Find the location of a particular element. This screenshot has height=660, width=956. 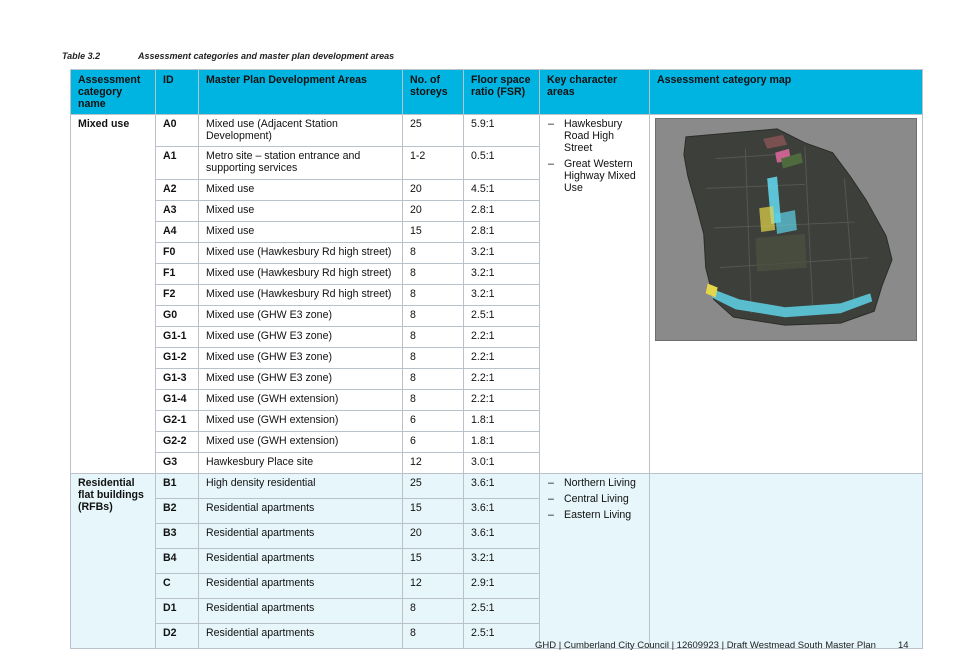

header-key-areas: Key character areas is located at coordinates (594, 92).